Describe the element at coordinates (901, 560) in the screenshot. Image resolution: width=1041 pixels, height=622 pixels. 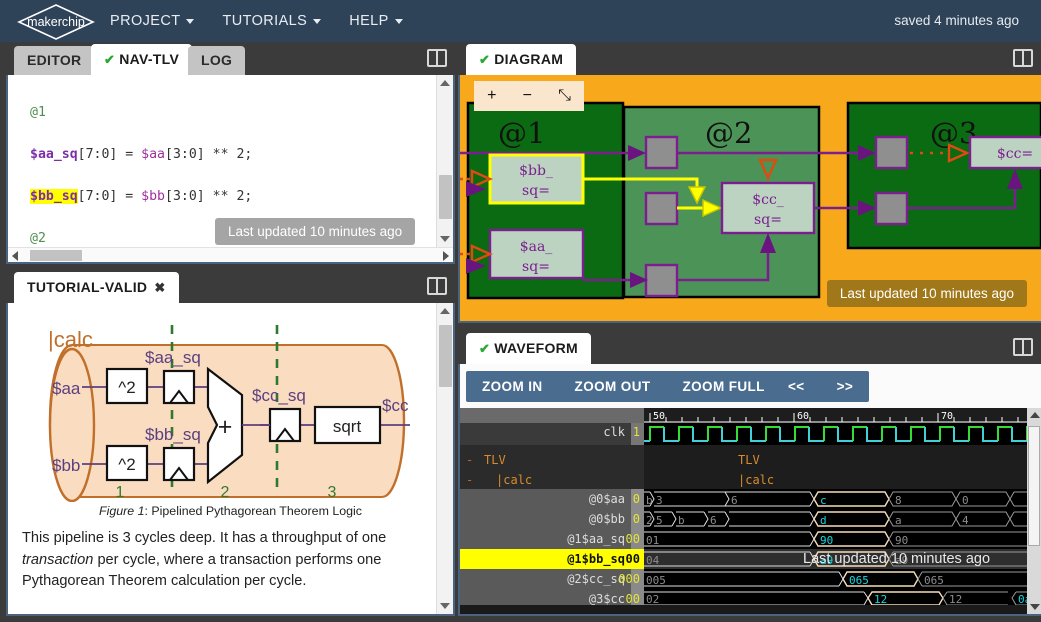
I see `wave-value-bb-sq-2: a9` at that location.